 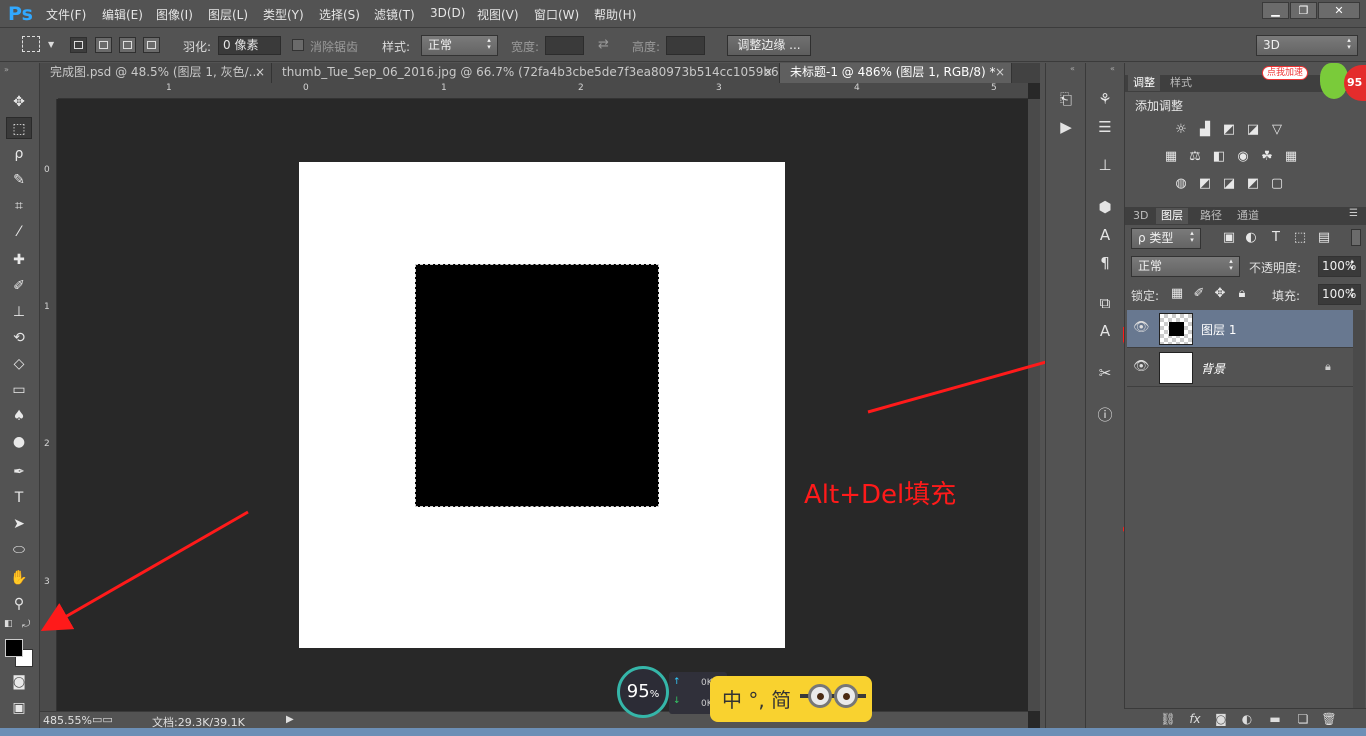 I want to click on layer-row-background: 👁︎ 背景 🔒︎, so click(x=1240, y=368).